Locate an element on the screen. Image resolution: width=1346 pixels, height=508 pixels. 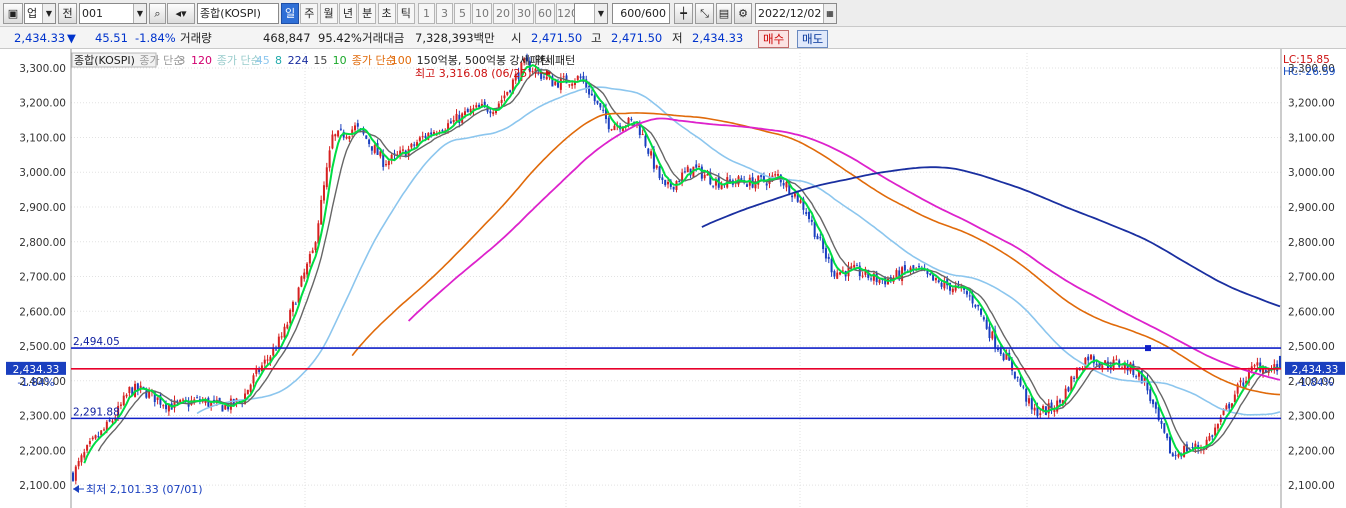
y-tick-label-left: 2,600.00 is located at coordinates (42, 312).